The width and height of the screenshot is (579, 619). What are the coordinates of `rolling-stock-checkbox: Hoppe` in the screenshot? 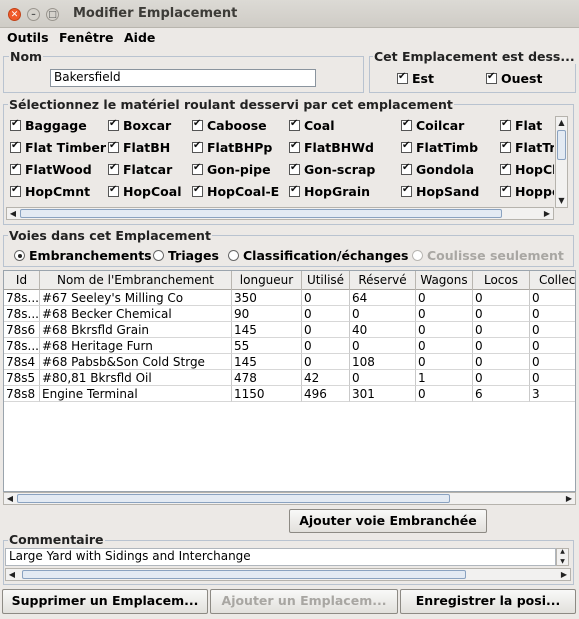 It's located at (527, 191).